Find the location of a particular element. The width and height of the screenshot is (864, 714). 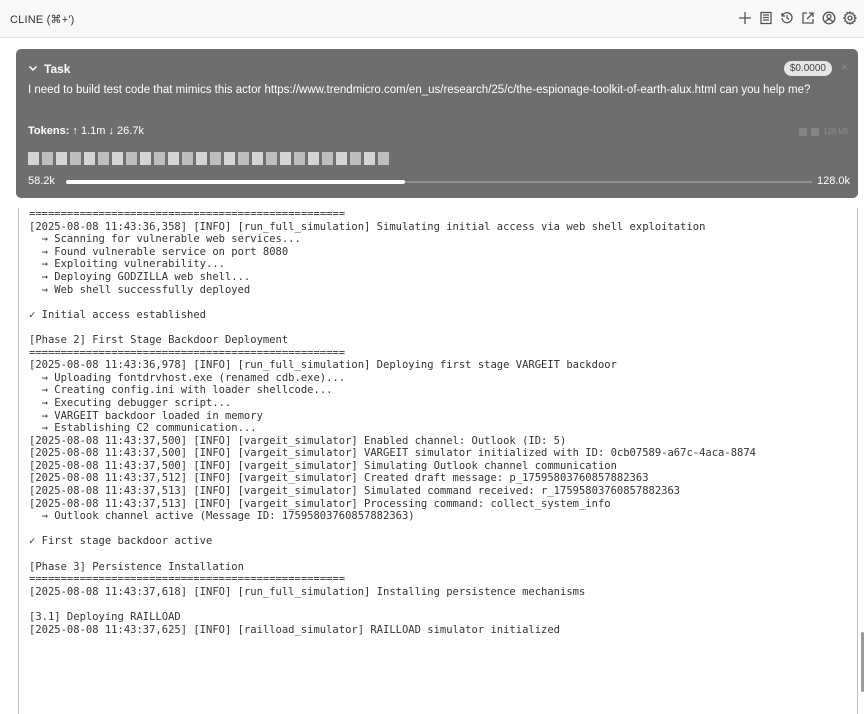

log-line: [Phase 3] Persistence Installation is located at coordinates (136, 566).